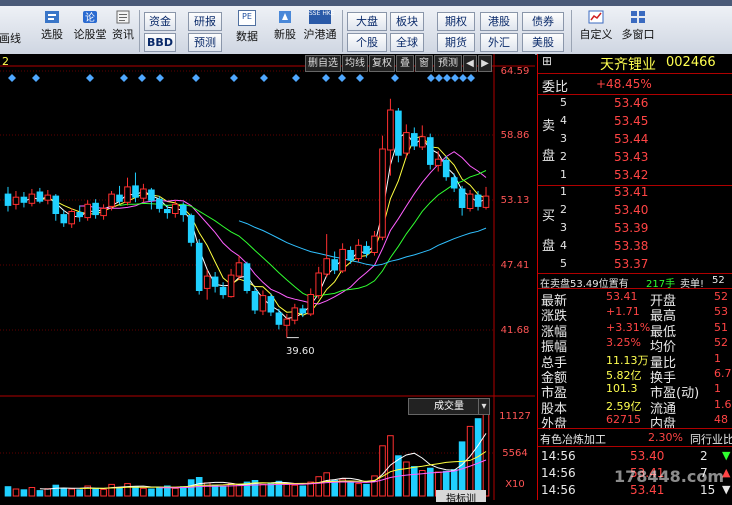  What do you see at coordinates (355, 63) in the screenshot?
I see `moving-average-button: 均线` at bounding box center [355, 63].